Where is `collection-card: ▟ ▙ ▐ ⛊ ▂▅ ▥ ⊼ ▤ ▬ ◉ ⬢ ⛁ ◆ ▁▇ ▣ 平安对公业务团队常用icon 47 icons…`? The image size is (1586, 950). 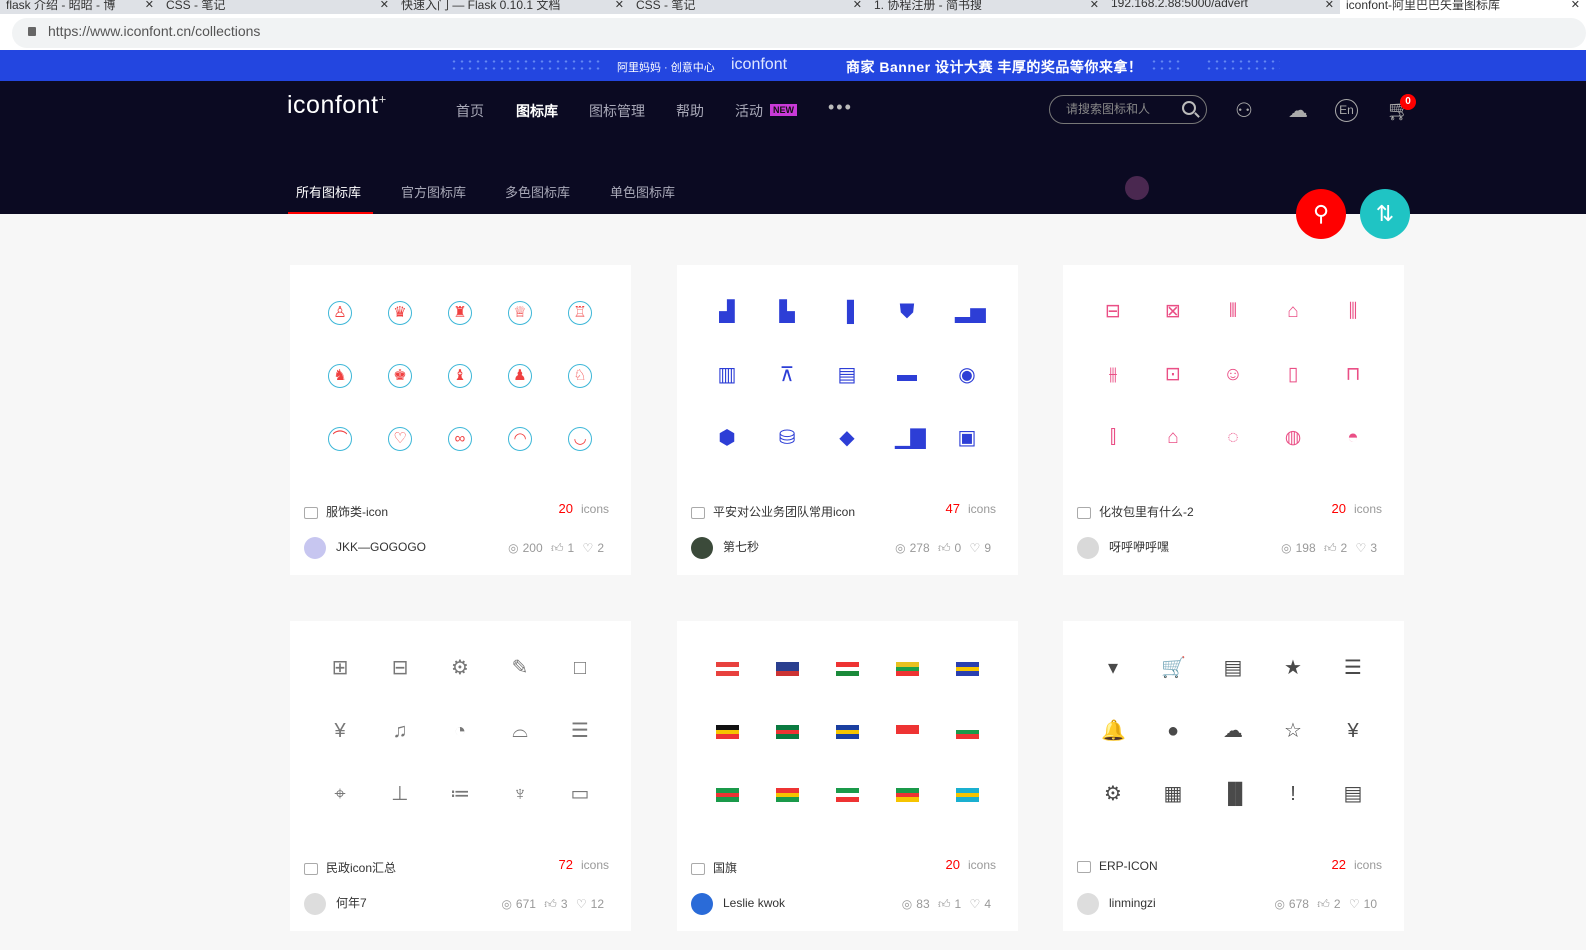 collection-card: ▟ ▙ ▐ ⛊ ▂▅ ▥ ⊼ ▤ ▬ ◉ ⬢ ⛁ ◆ ▁▇ ▣ 平安对公业务团队常用icon 47 icons… is located at coordinates (847, 420).